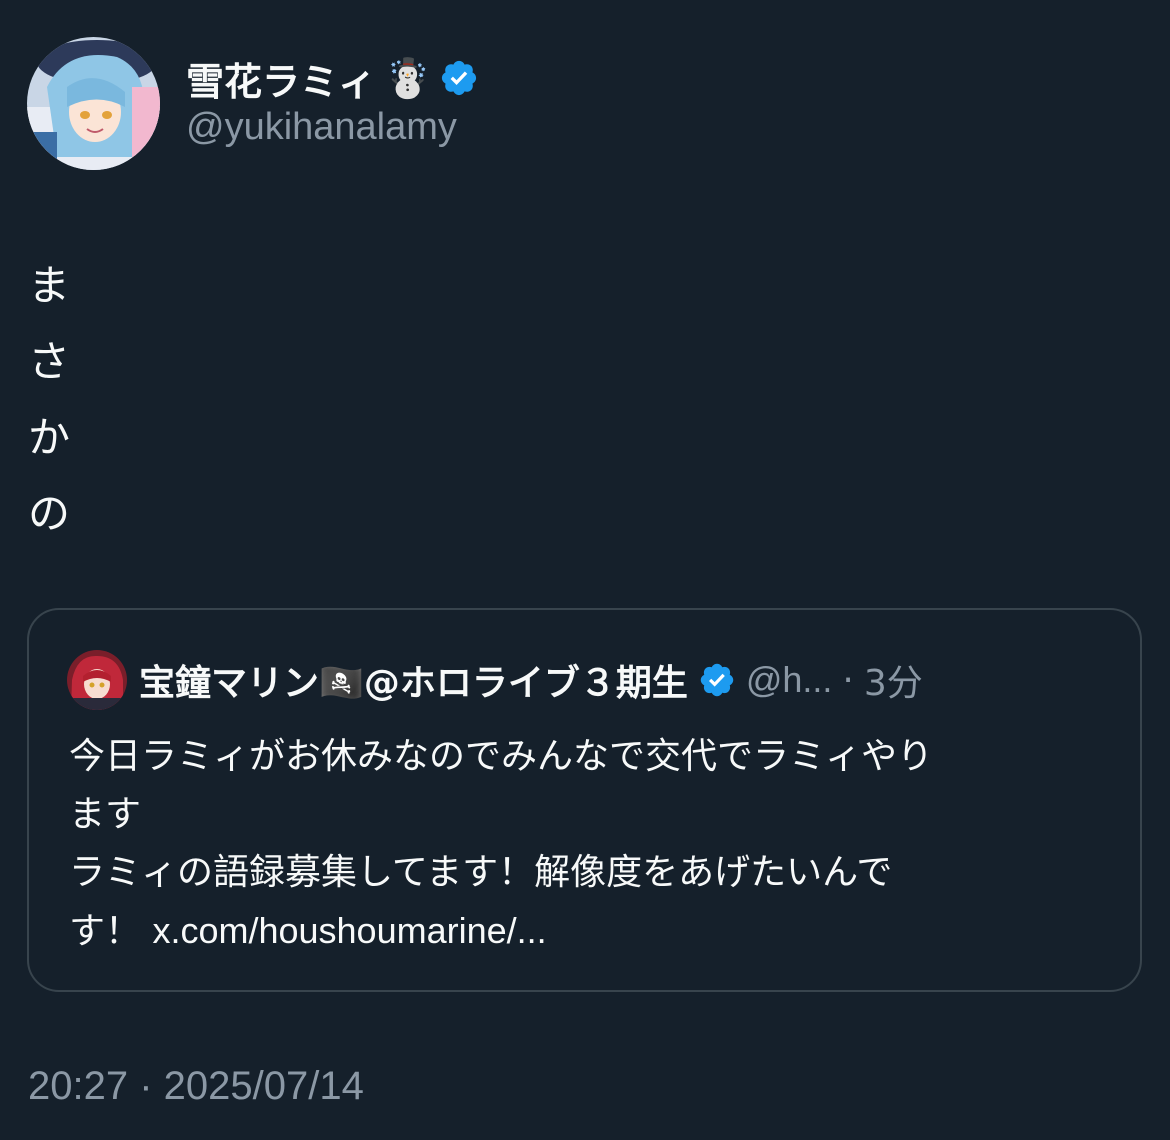  Describe the element at coordinates (481, 872) in the screenshot. I see `quoted-text-line: ラミィの語録募集してます！解像度をあげたいんで` at that location.